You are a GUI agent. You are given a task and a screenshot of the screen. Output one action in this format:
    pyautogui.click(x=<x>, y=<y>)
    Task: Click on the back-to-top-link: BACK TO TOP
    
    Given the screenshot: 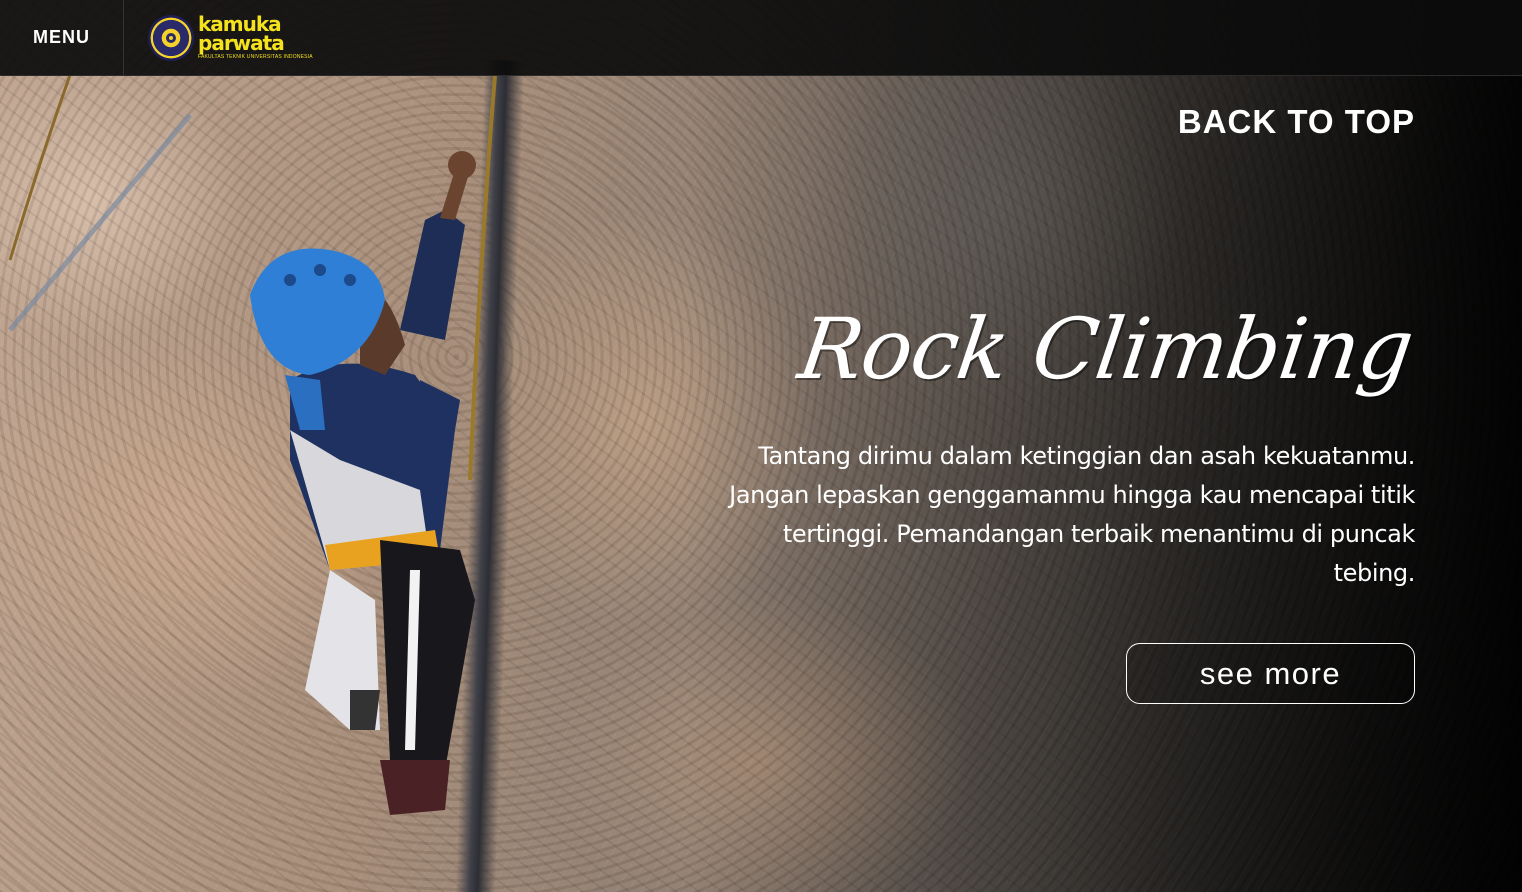 What is the action you would take?
    pyautogui.click(x=1296, y=122)
    